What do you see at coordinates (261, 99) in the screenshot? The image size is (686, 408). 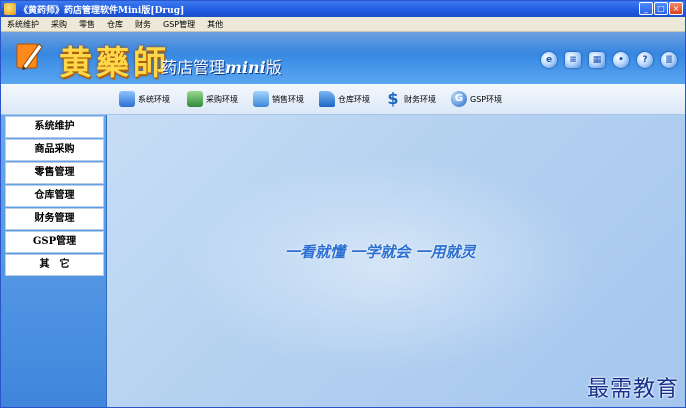 I see `sales-icon` at bounding box center [261, 99].